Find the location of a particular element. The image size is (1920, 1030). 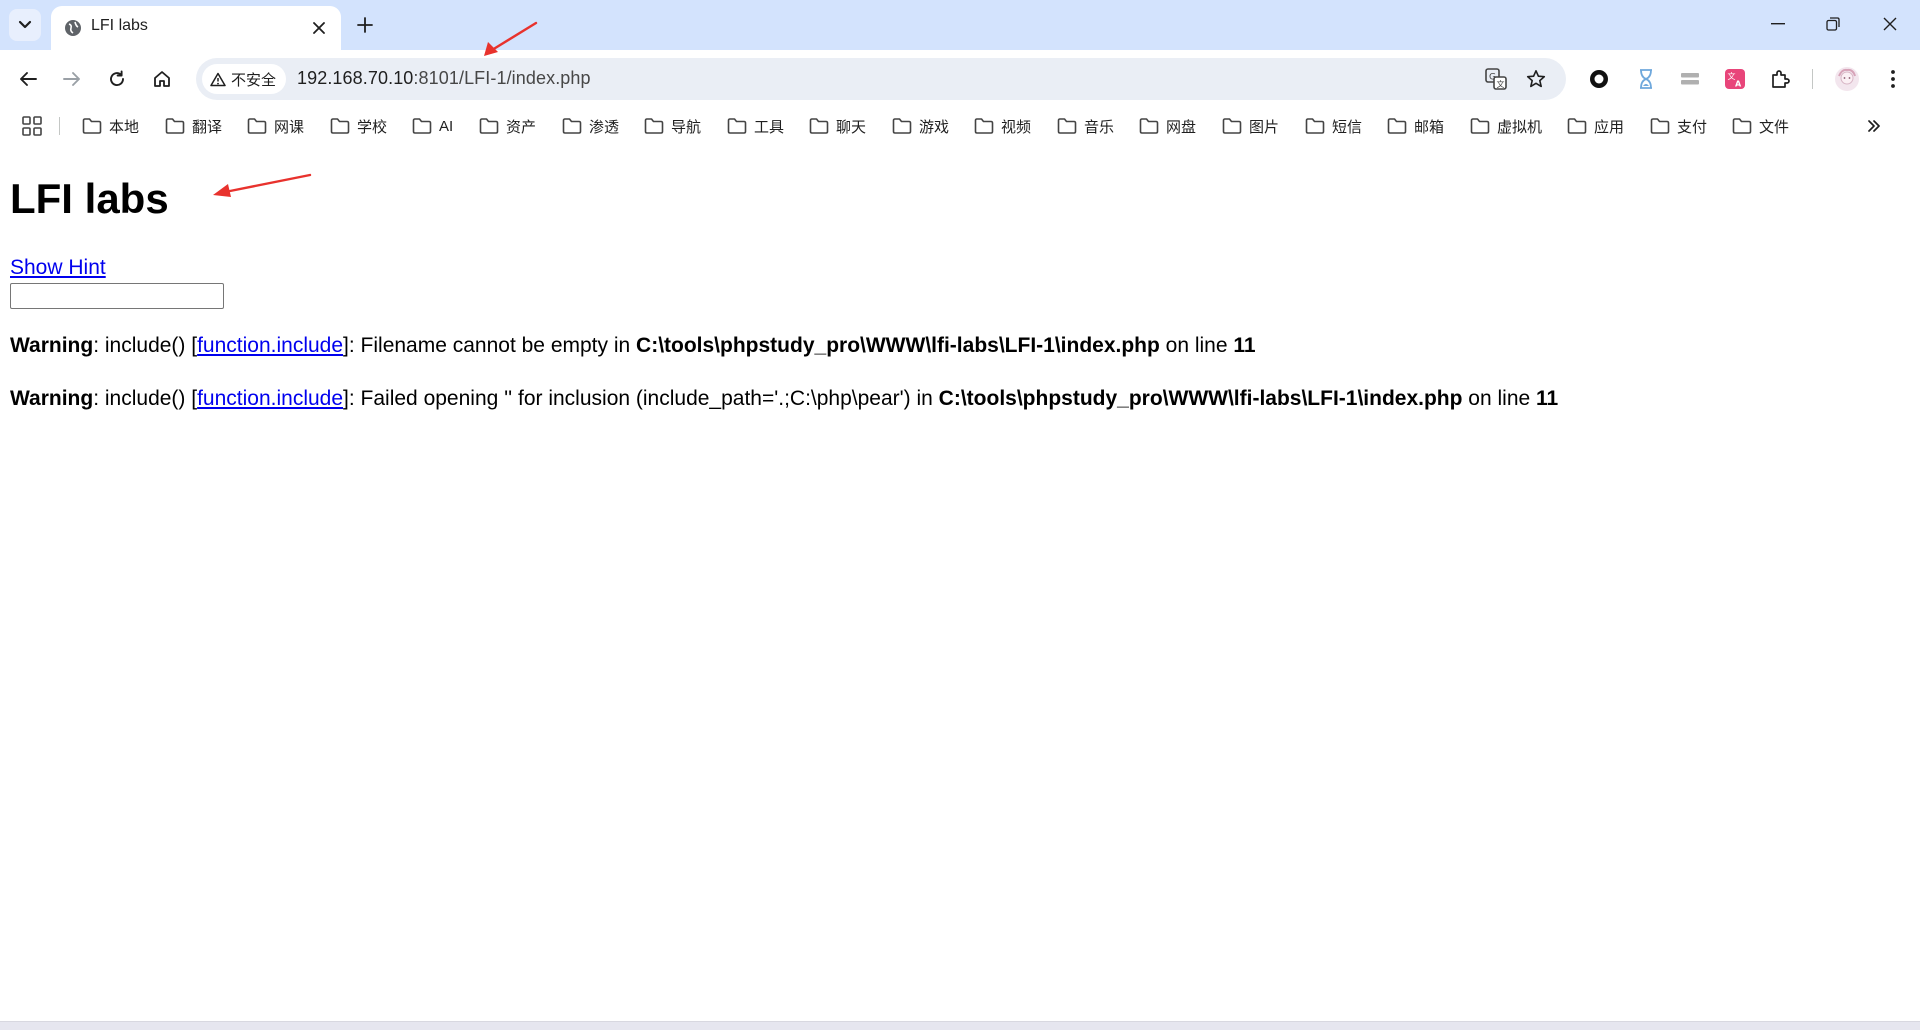

bookmark-folder: 资产 is located at coordinates (507, 126).